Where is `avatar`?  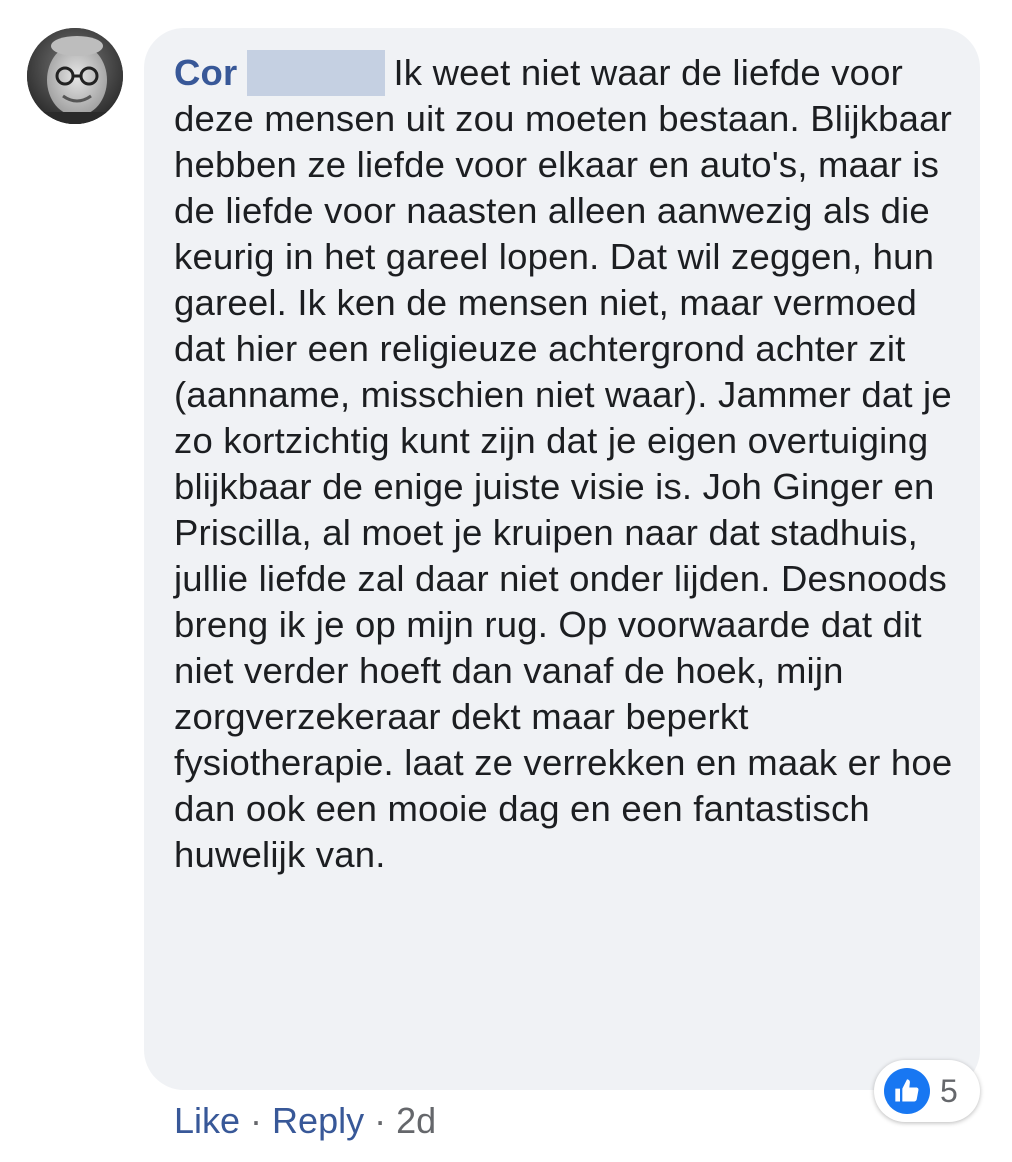 avatar is located at coordinates (75, 76).